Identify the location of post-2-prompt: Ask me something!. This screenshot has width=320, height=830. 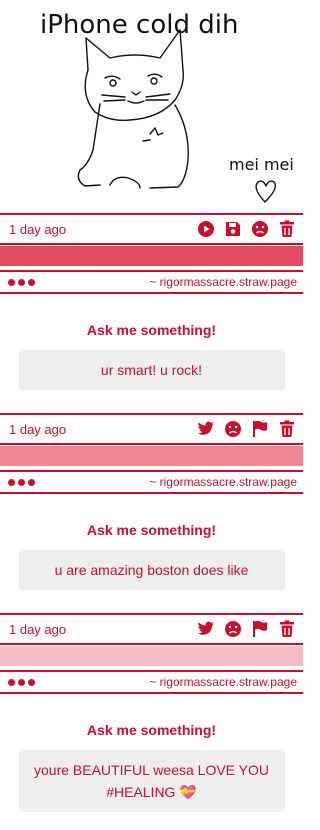
(151, 530).